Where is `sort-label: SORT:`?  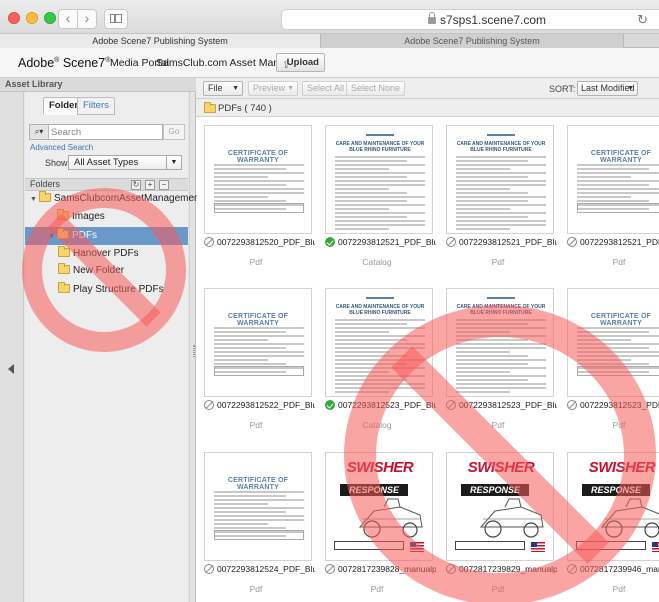 sort-label: SORT: is located at coordinates (562, 89).